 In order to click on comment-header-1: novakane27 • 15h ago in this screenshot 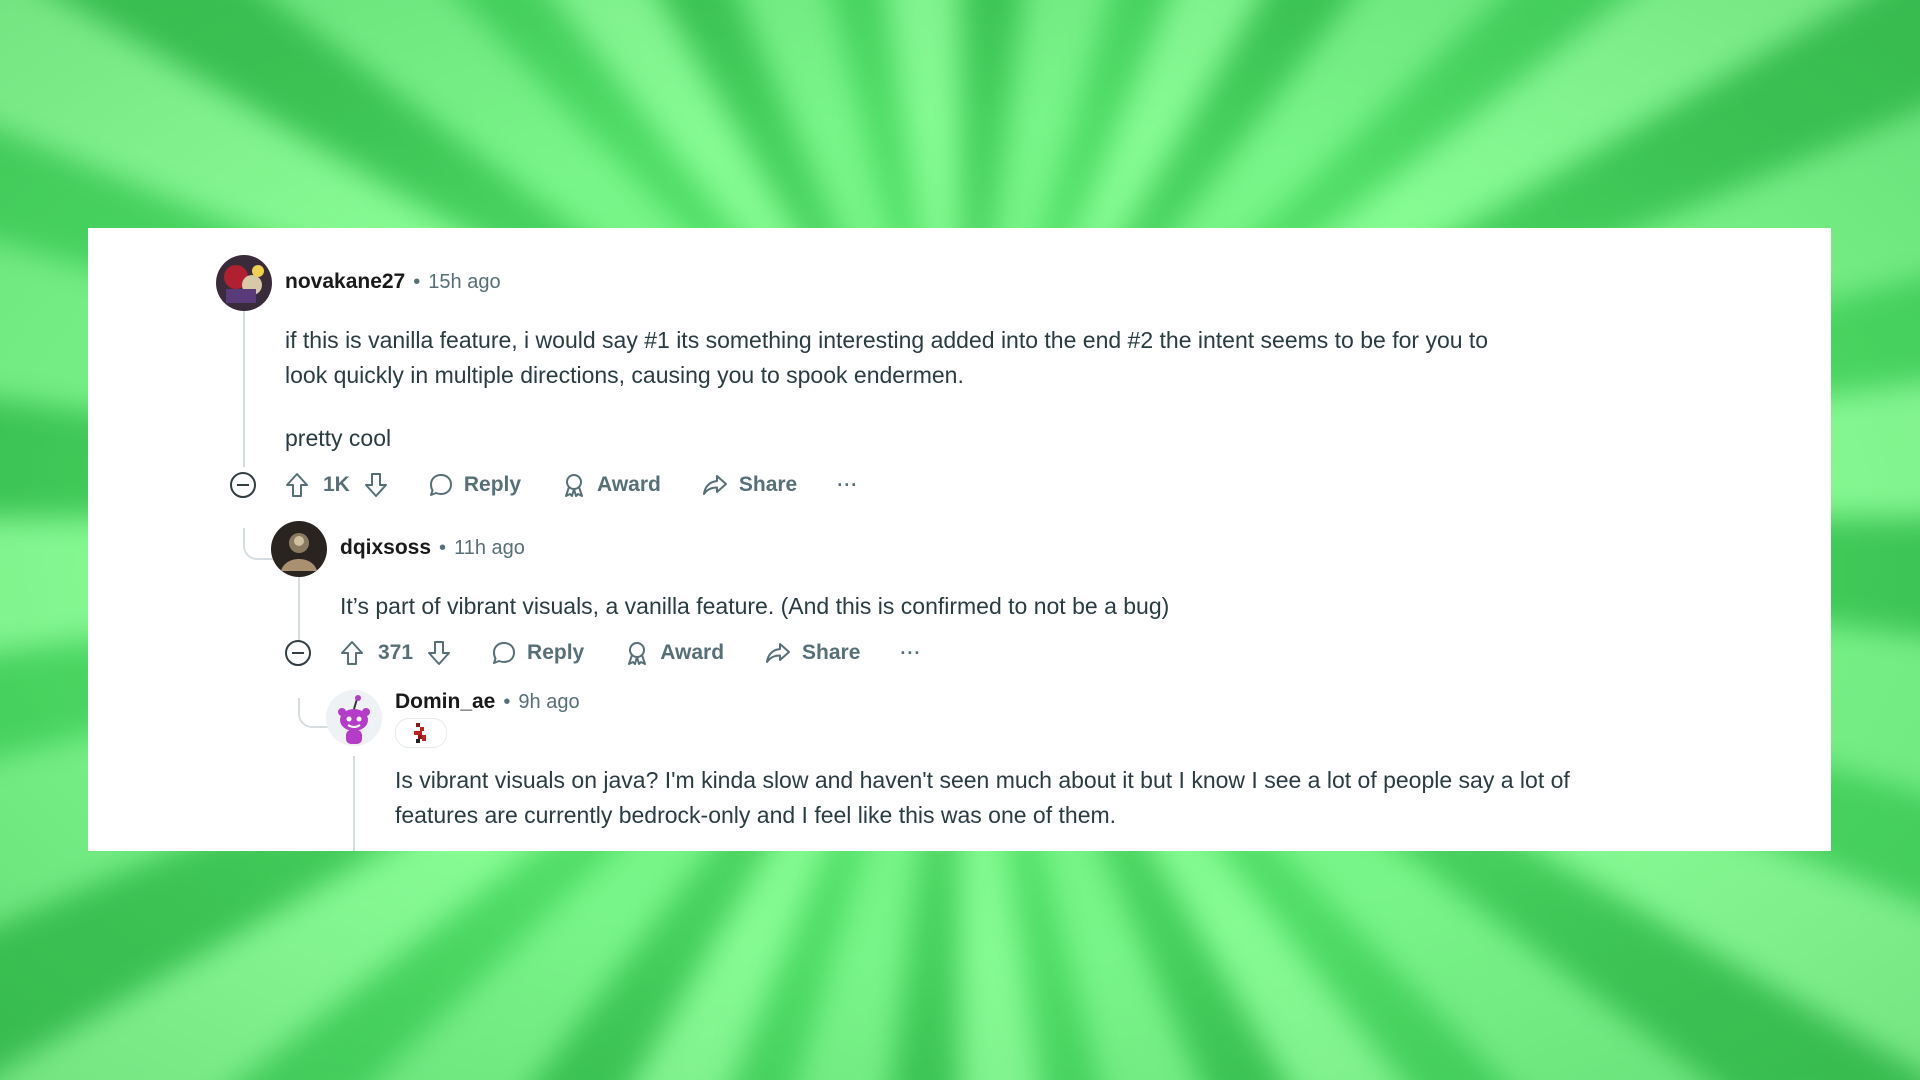, I will do `click(393, 282)`.